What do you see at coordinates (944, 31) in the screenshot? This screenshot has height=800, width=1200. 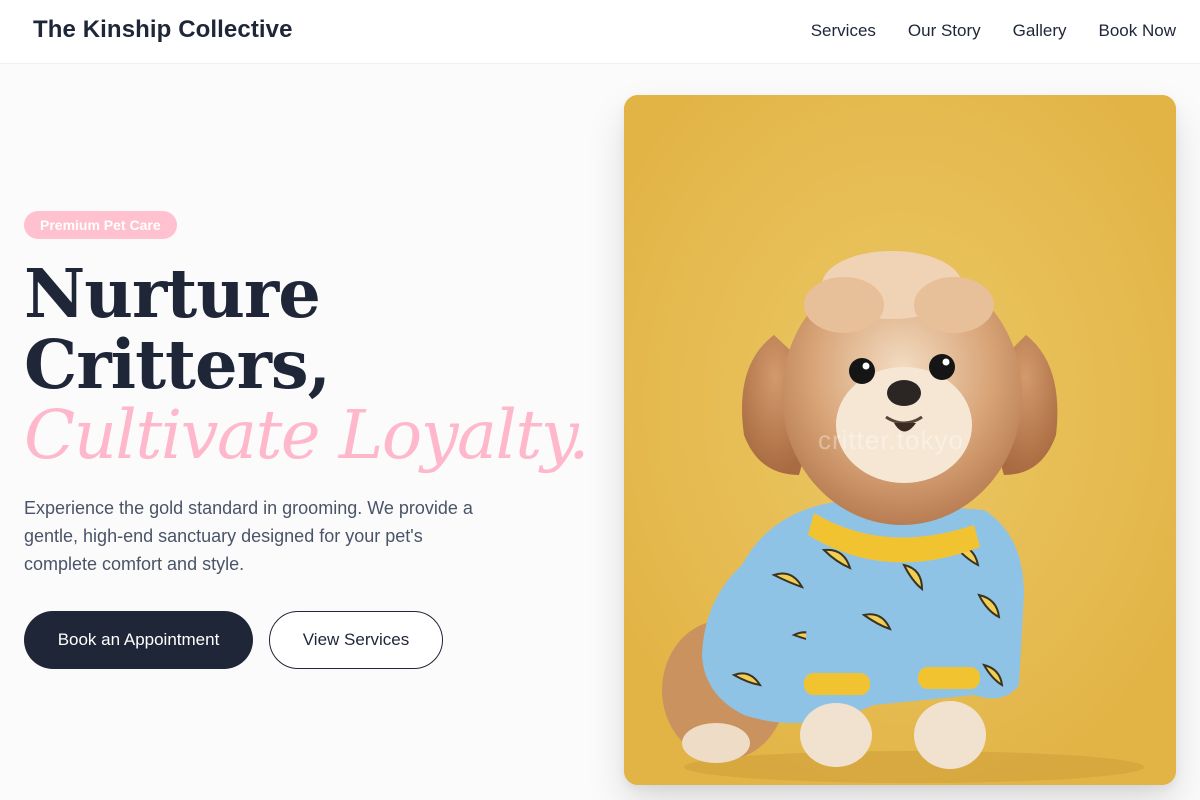 I see `nav-link-our-story: Our Story` at bounding box center [944, 31].